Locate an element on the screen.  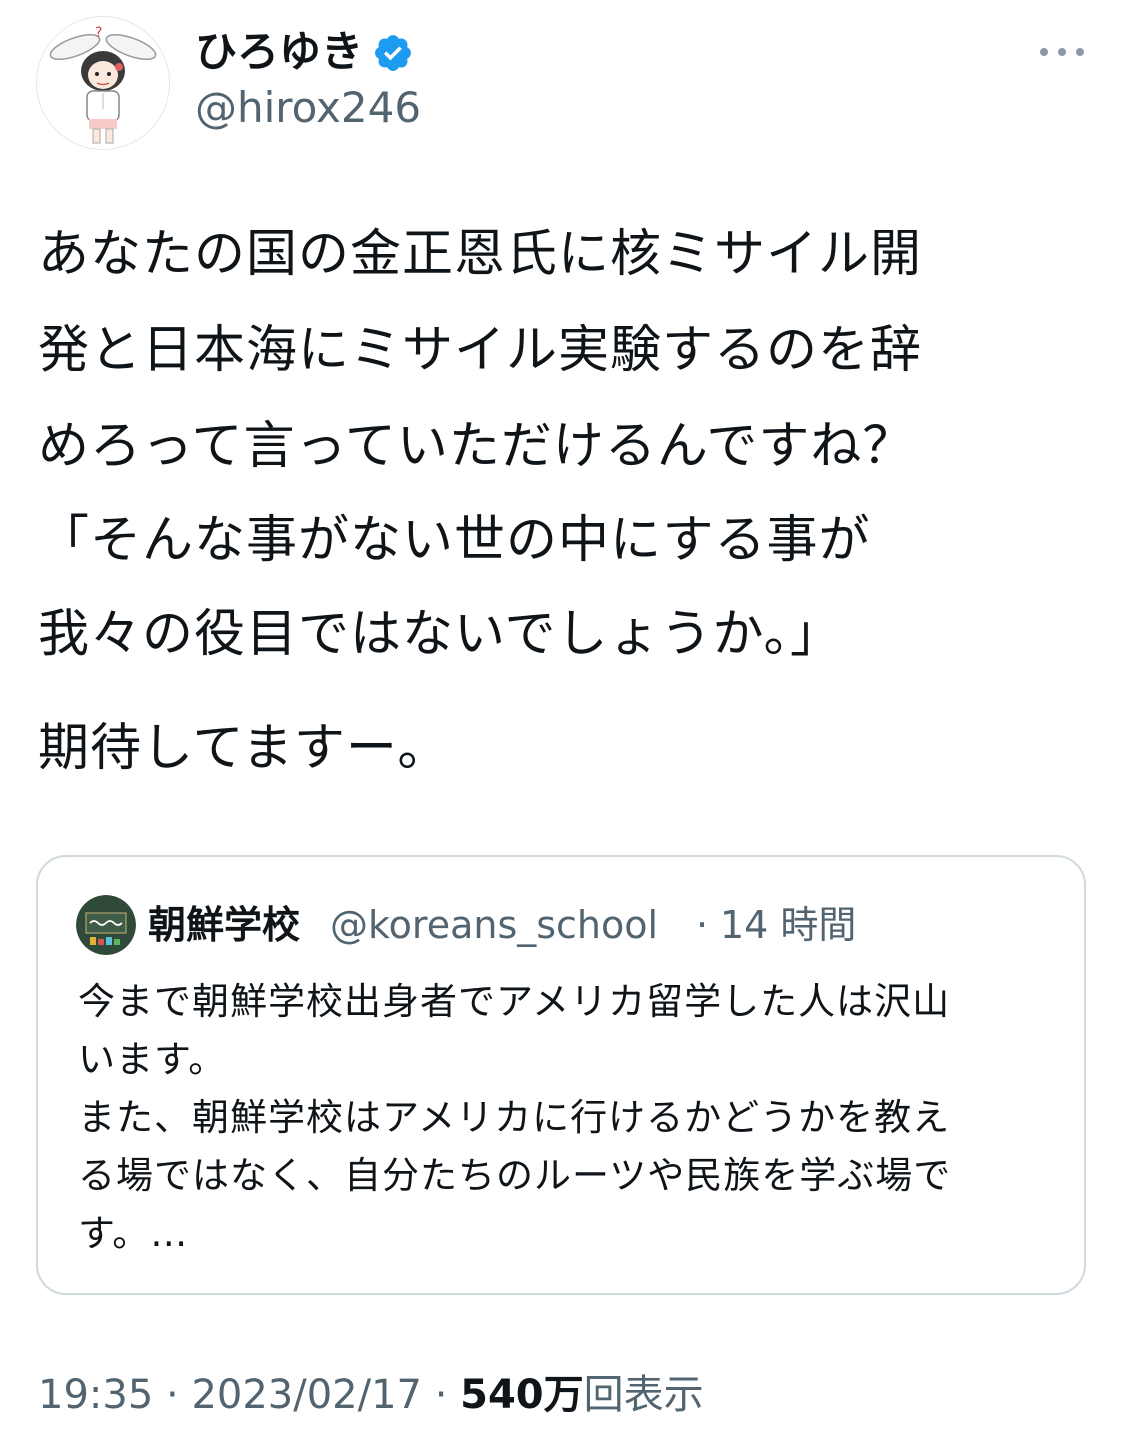
tweet-text-line: 「そんな事がない世の中にする事が is located at coordinates (454, 540).